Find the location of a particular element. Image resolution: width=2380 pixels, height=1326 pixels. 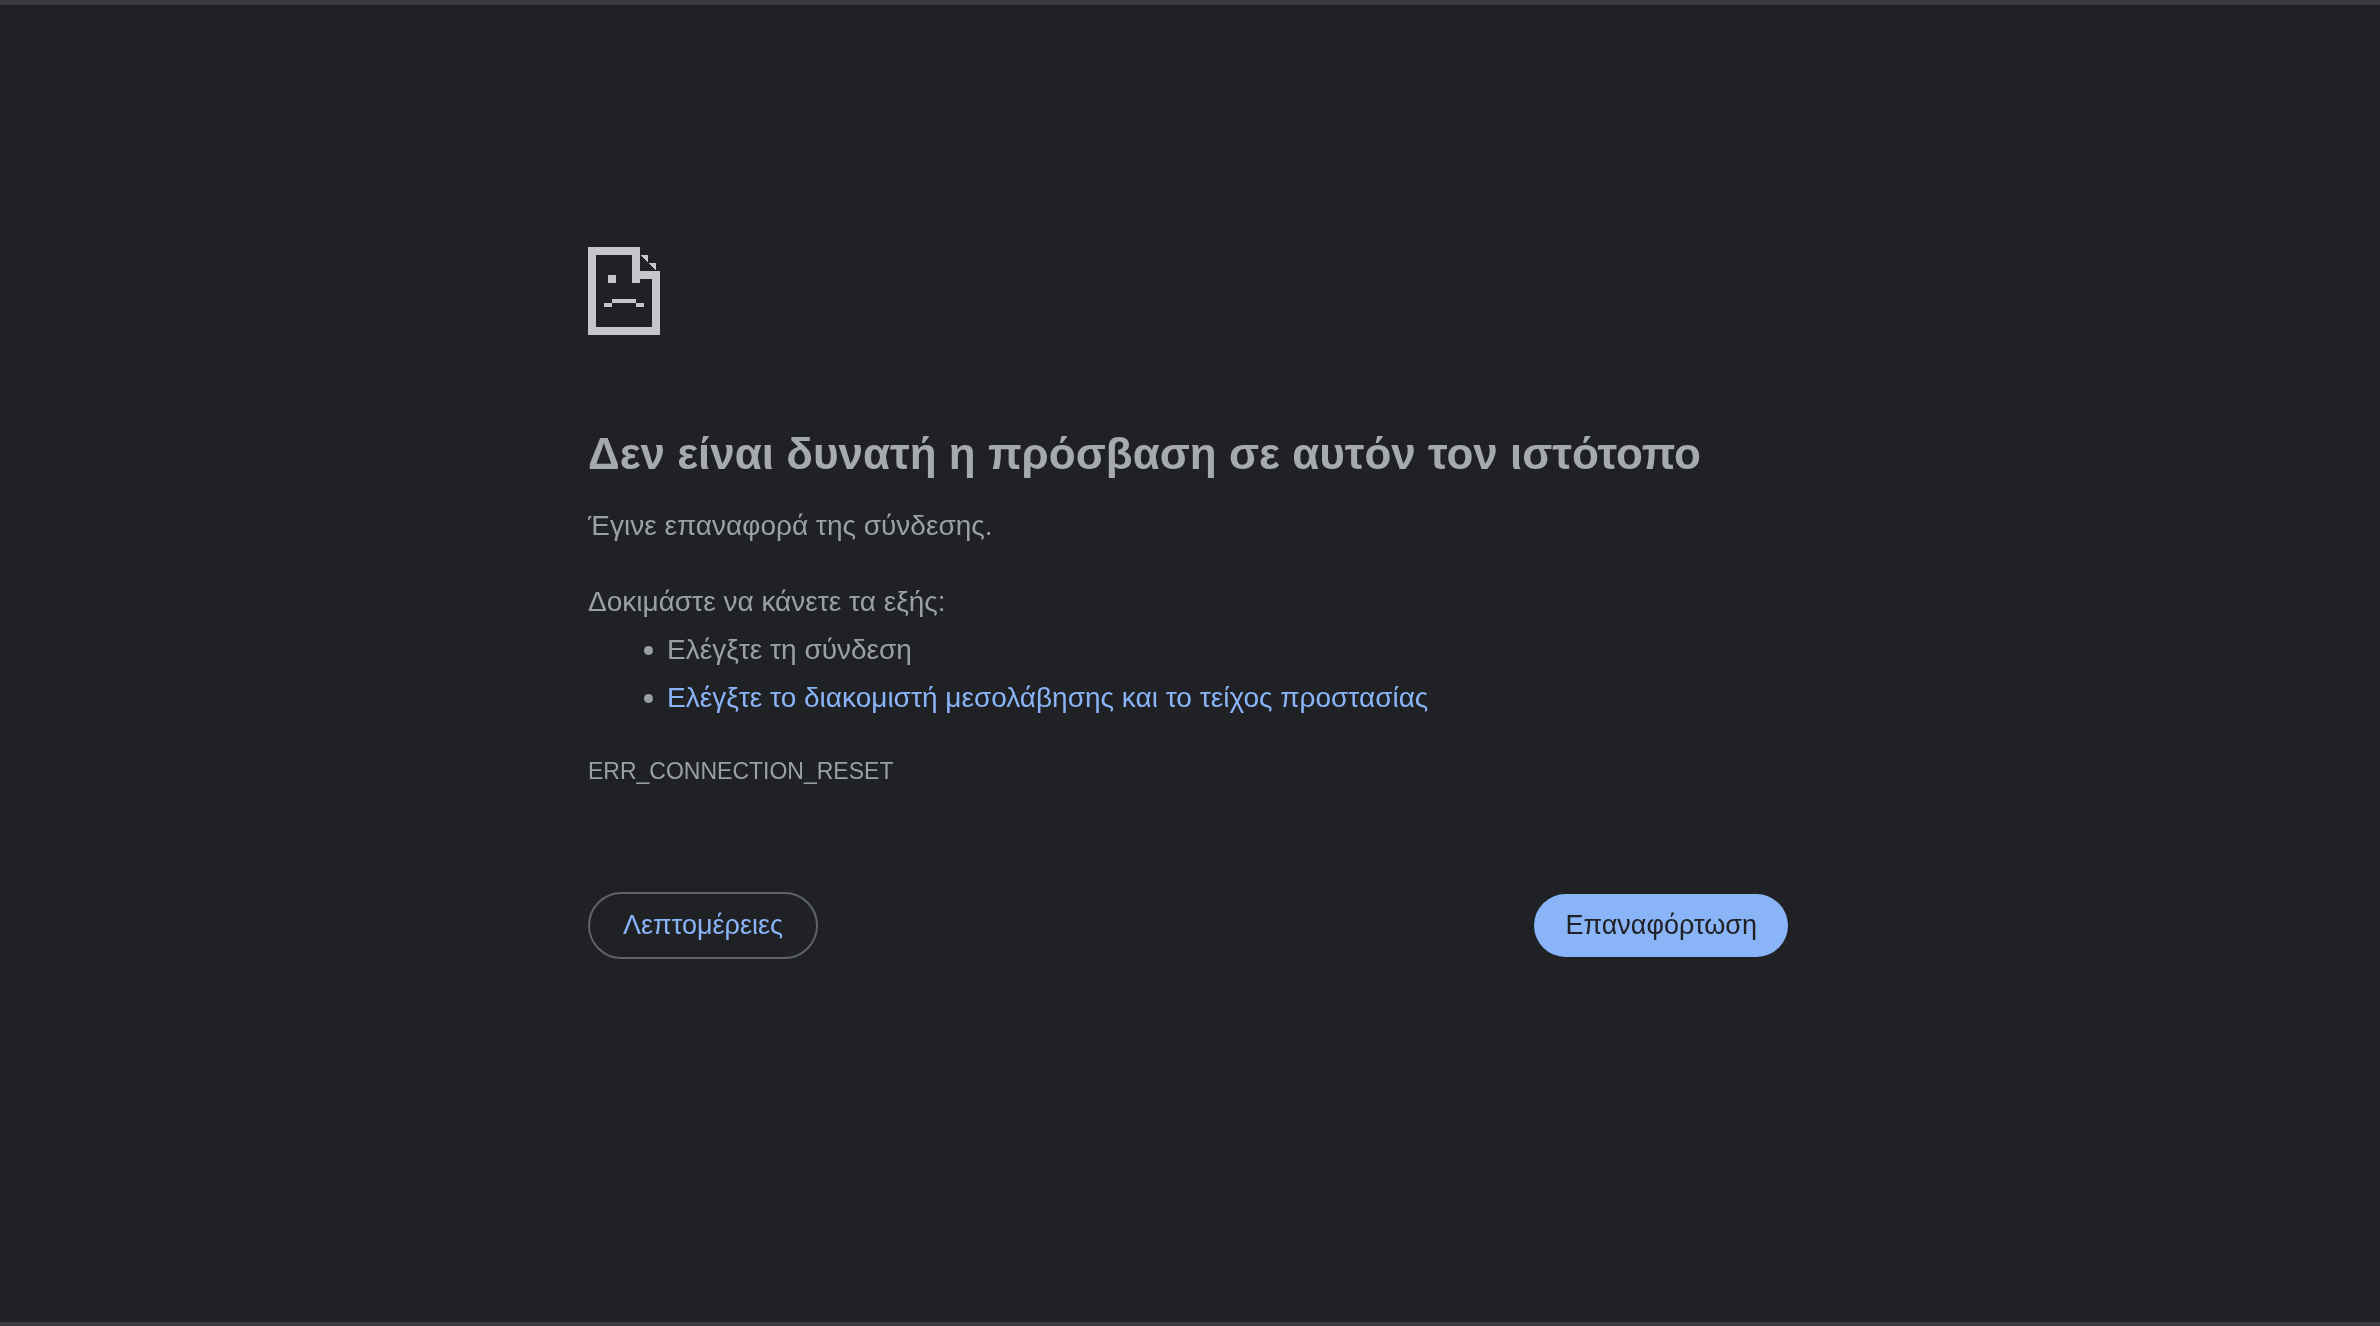

sad-page-icon is located at coordinates (624, 291).